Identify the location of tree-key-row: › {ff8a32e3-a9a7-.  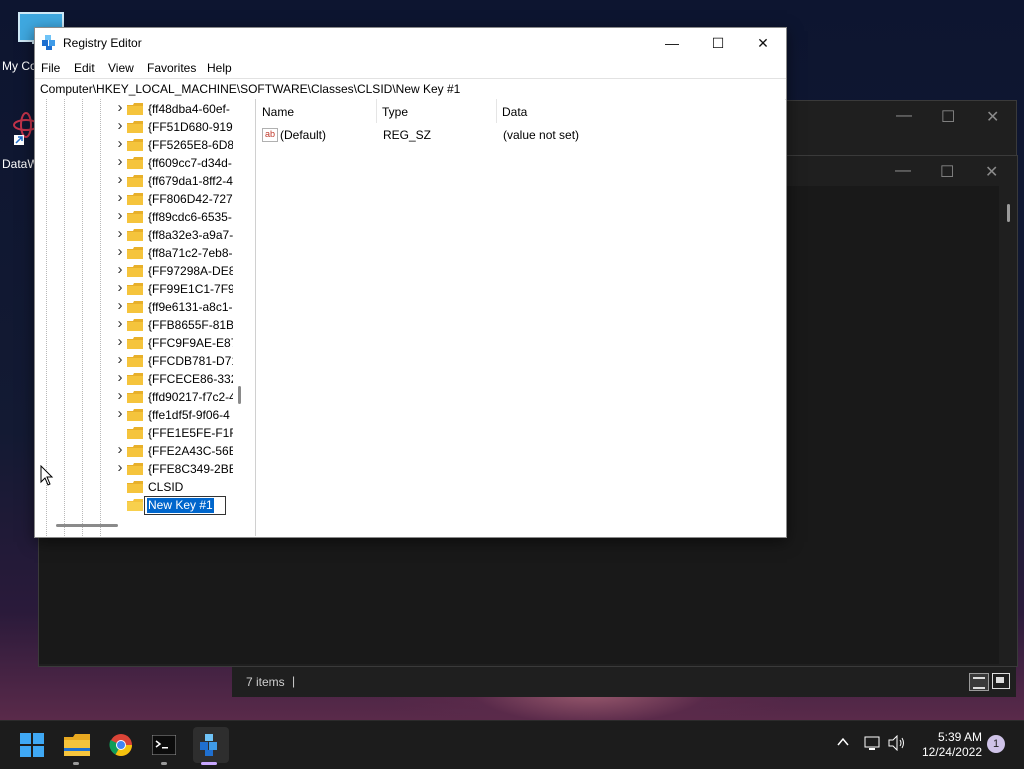
(135, 234).